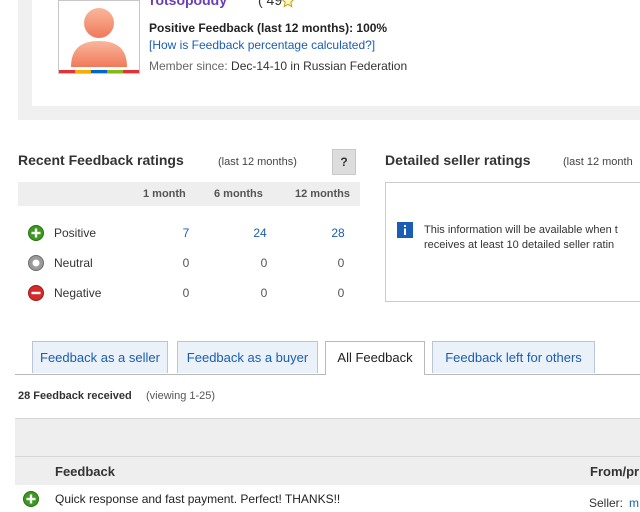 The image size is (640, 512). What do you see at coordinates (319, 66) in the screenshot?
I see `member-since-value: Dec-14-10 in Russian Federation` at bounding box center [319, 66].